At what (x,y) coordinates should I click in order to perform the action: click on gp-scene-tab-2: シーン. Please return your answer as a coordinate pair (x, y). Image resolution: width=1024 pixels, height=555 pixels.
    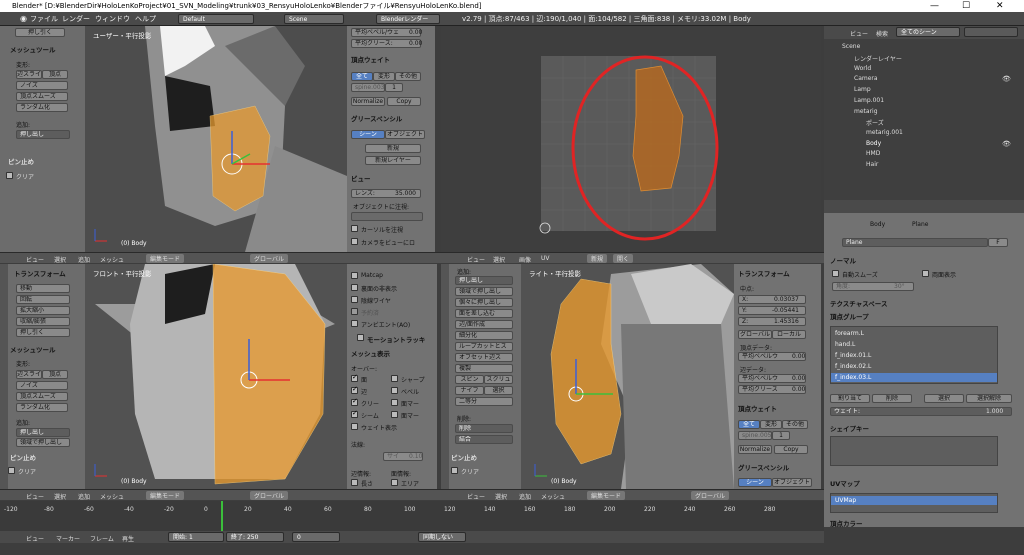
    Looking at the image, I should click on (755, 482).